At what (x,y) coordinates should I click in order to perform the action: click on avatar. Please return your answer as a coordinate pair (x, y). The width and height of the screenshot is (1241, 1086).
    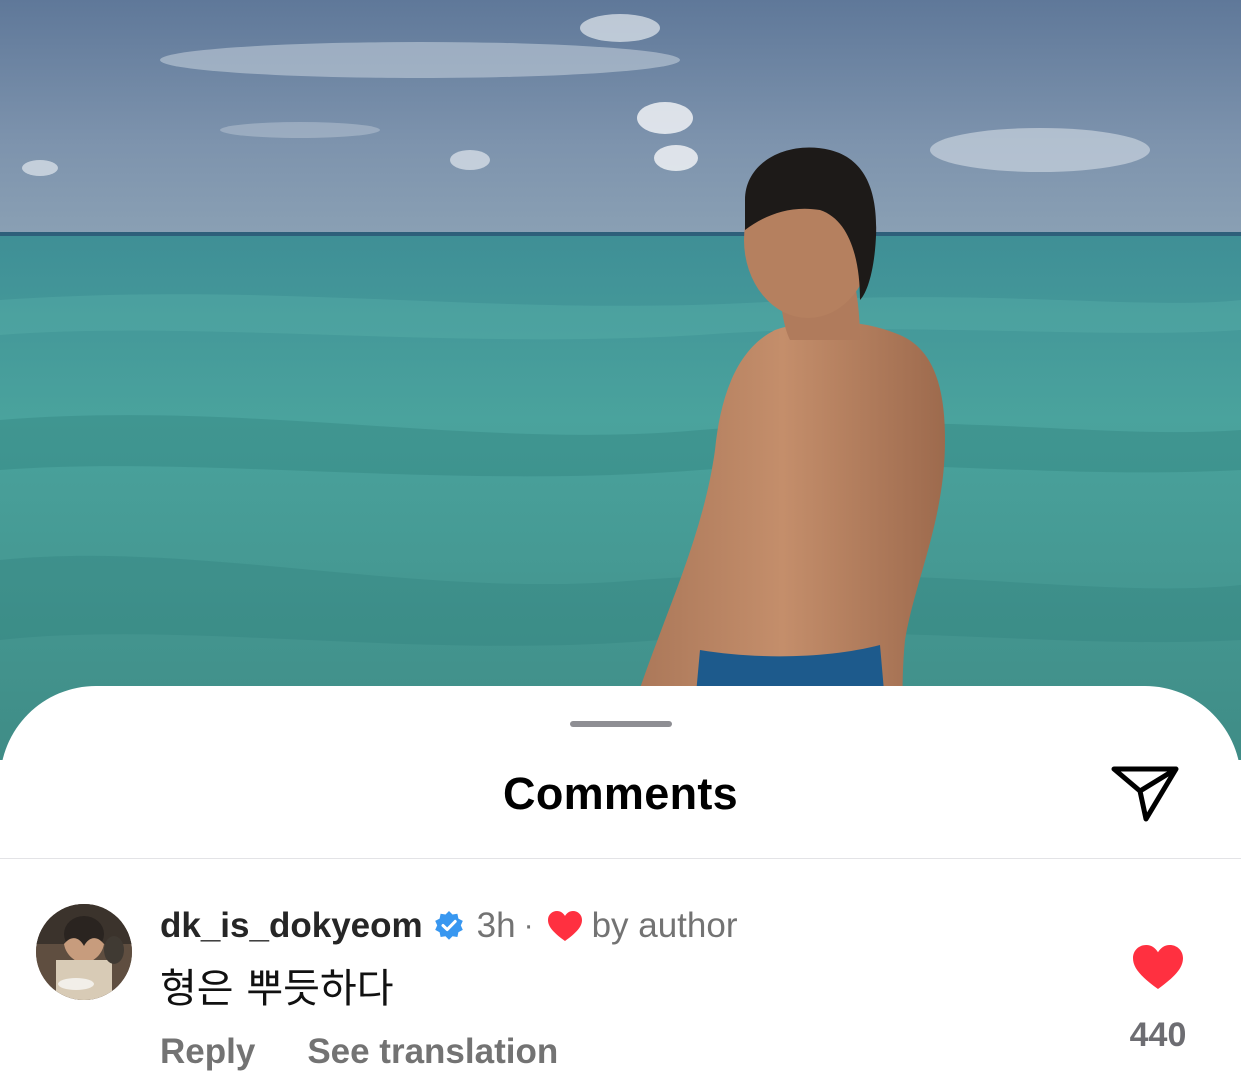
    Looking at the image, I should click on (84, 952).